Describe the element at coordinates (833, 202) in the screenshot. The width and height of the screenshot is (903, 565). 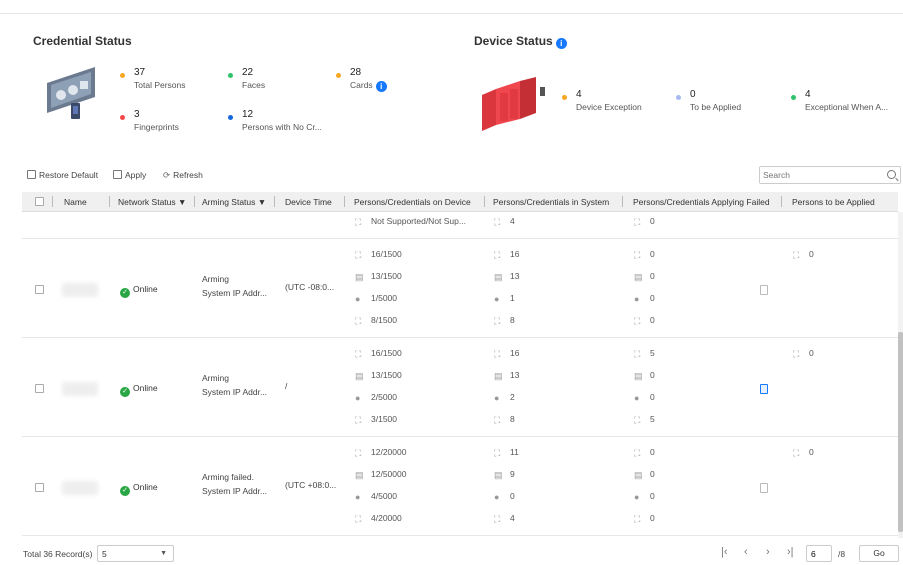
I see `header-persons-to-apply: Persons to be Applied` at that location.